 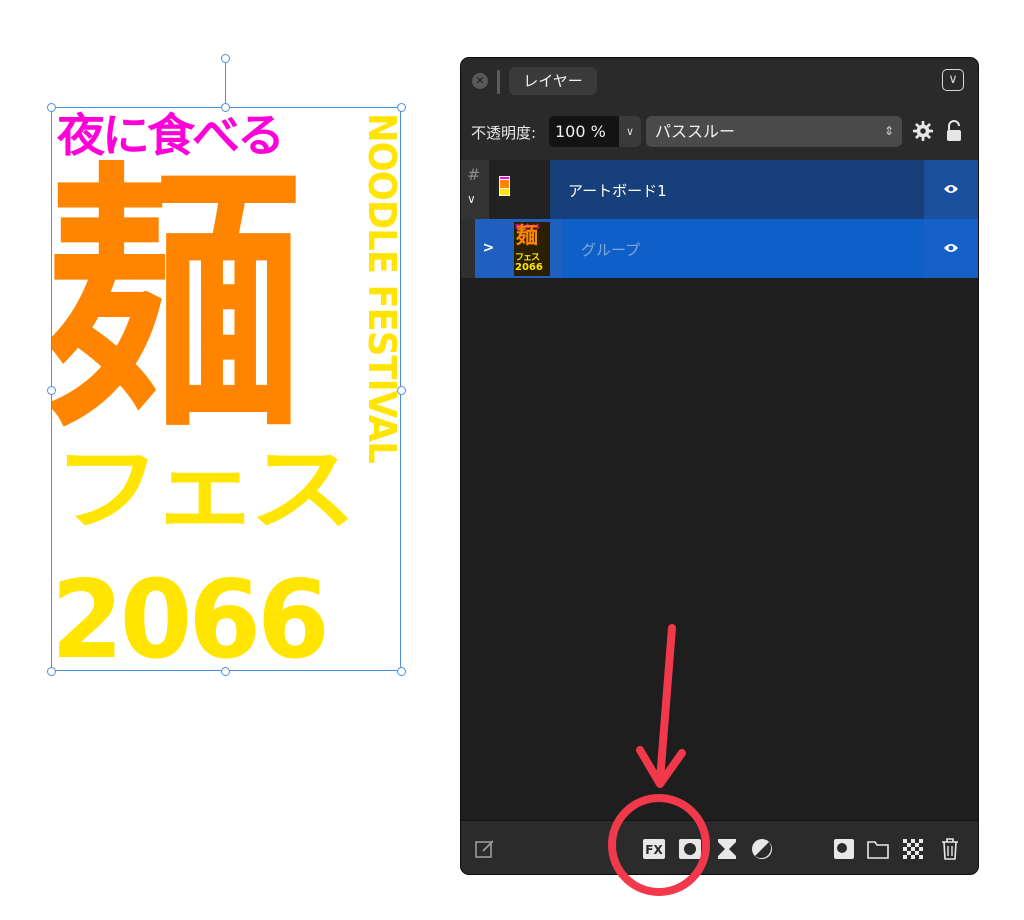 I want to click on layer-options-bar: 不透明度: 100 % ∨ パススルー ⇕, so click(x=719, y=132).